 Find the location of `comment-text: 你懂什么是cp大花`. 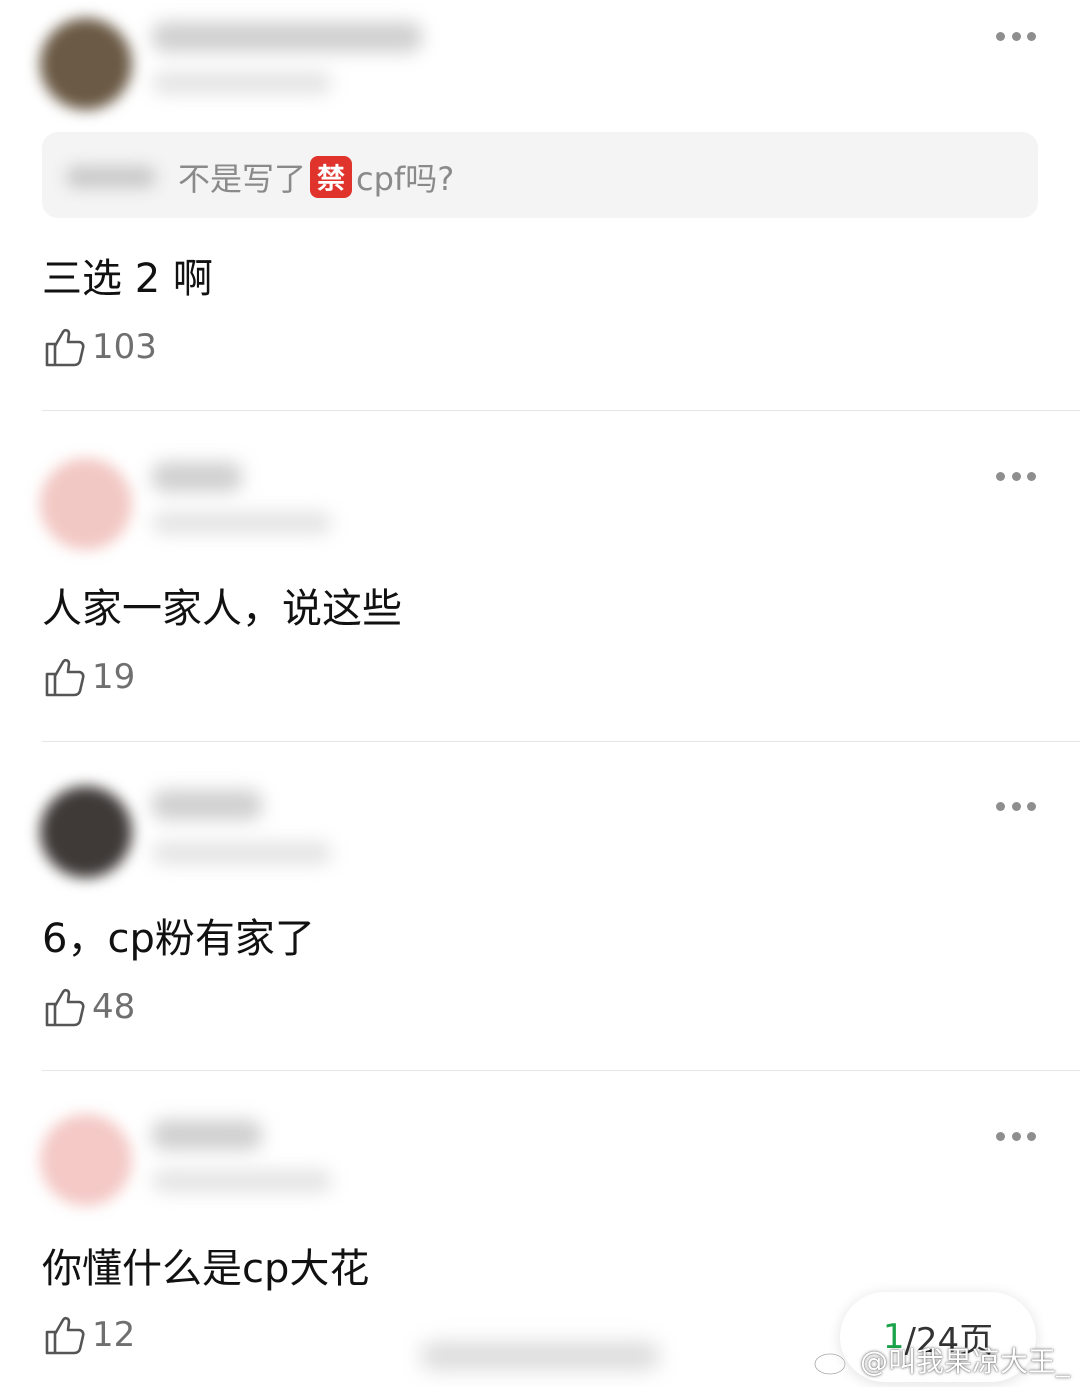

comment-text: 你懂什么是cp大花 is located at coordinates (206, 1269).